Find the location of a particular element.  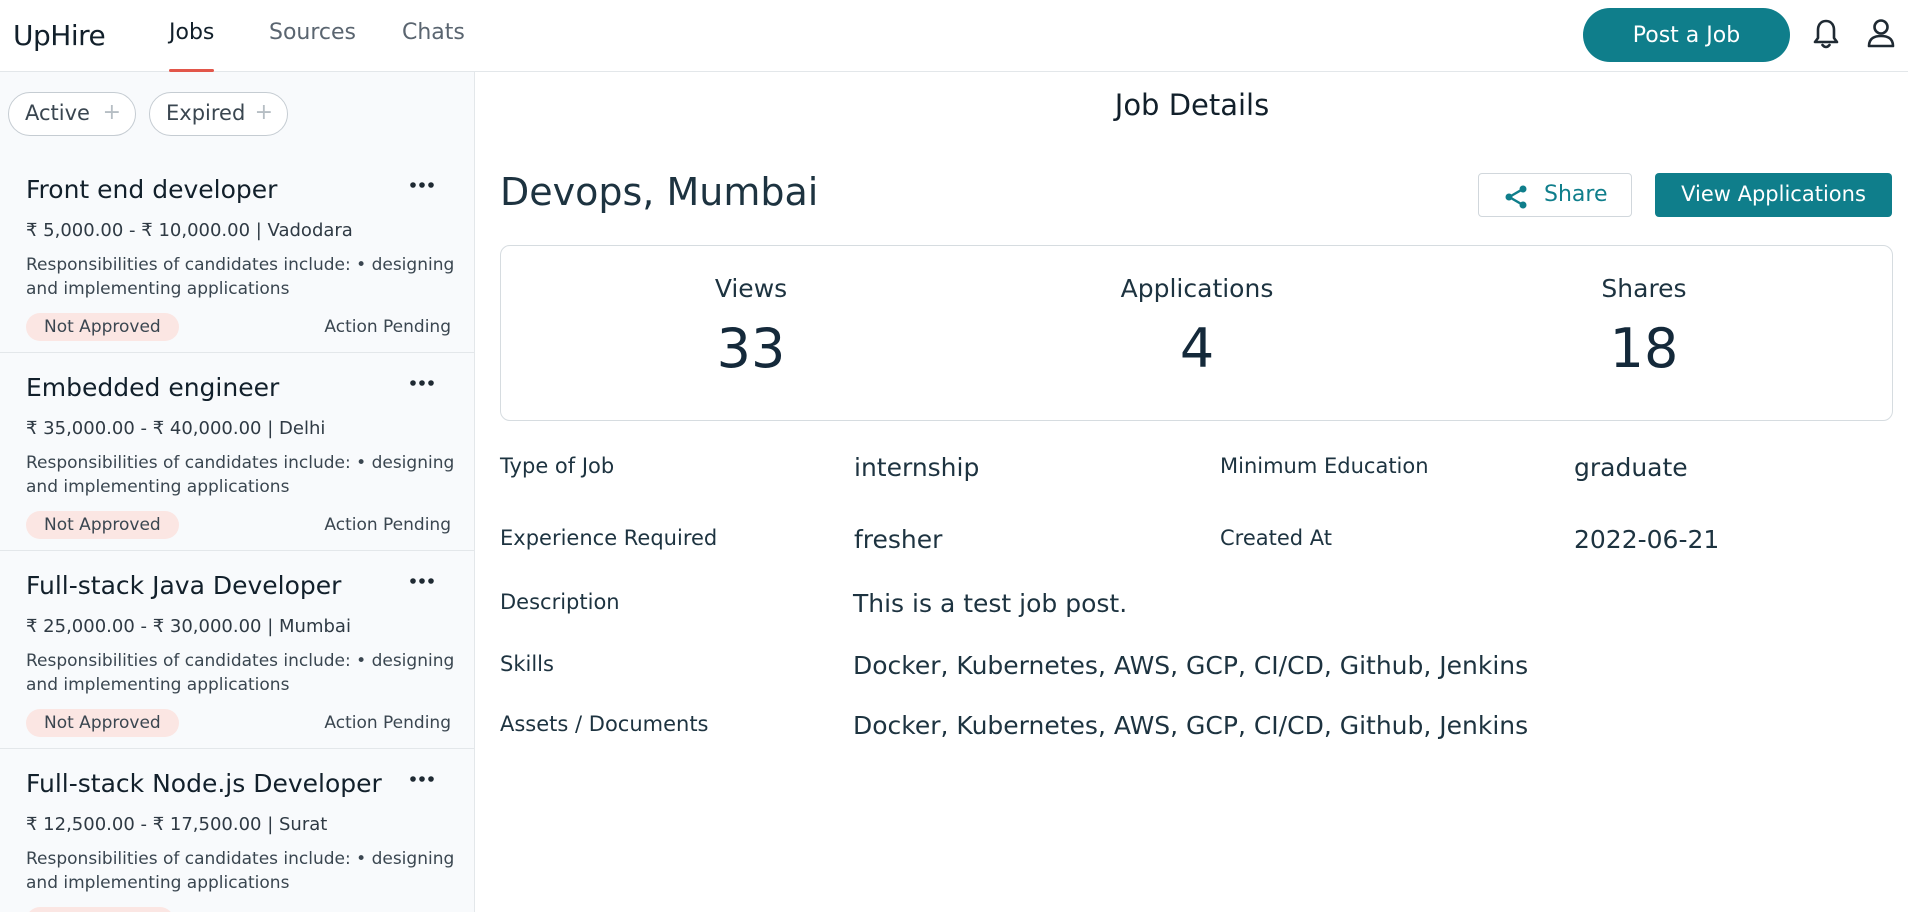

stat-label: Shares is located at coordinates (1644, 288).